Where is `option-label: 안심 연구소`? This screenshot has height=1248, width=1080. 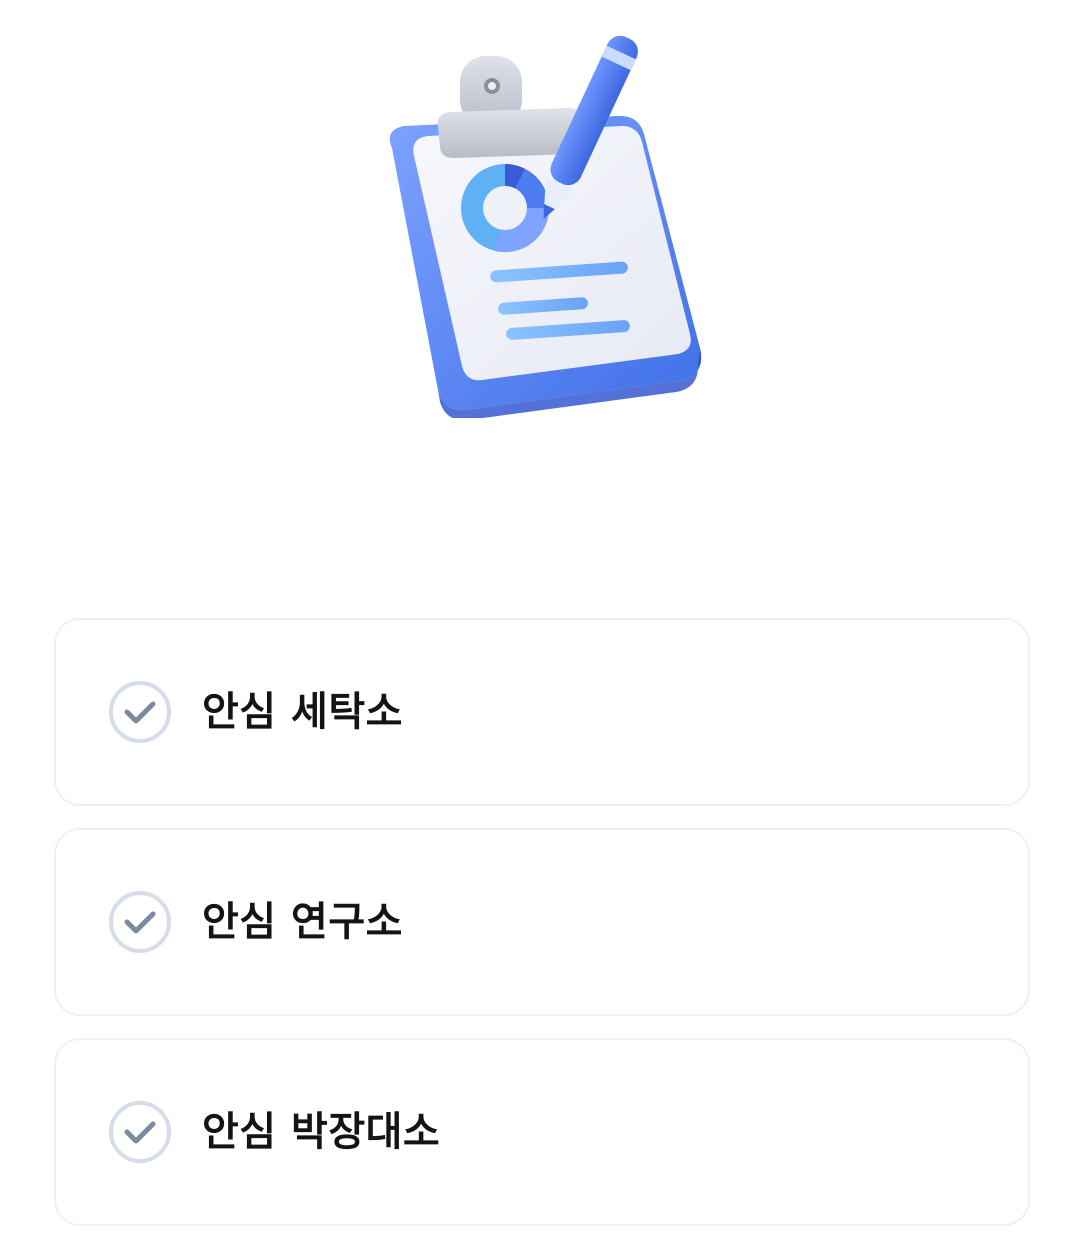 option-label: 안심 연구소 is located at coordinates (302, 922).